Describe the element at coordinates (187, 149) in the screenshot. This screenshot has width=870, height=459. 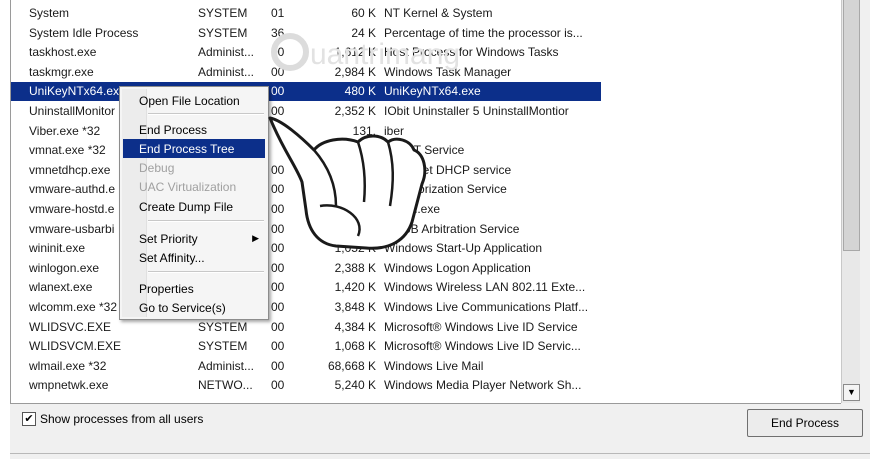
I see `menu-item-label: End Process Tree` at that location.